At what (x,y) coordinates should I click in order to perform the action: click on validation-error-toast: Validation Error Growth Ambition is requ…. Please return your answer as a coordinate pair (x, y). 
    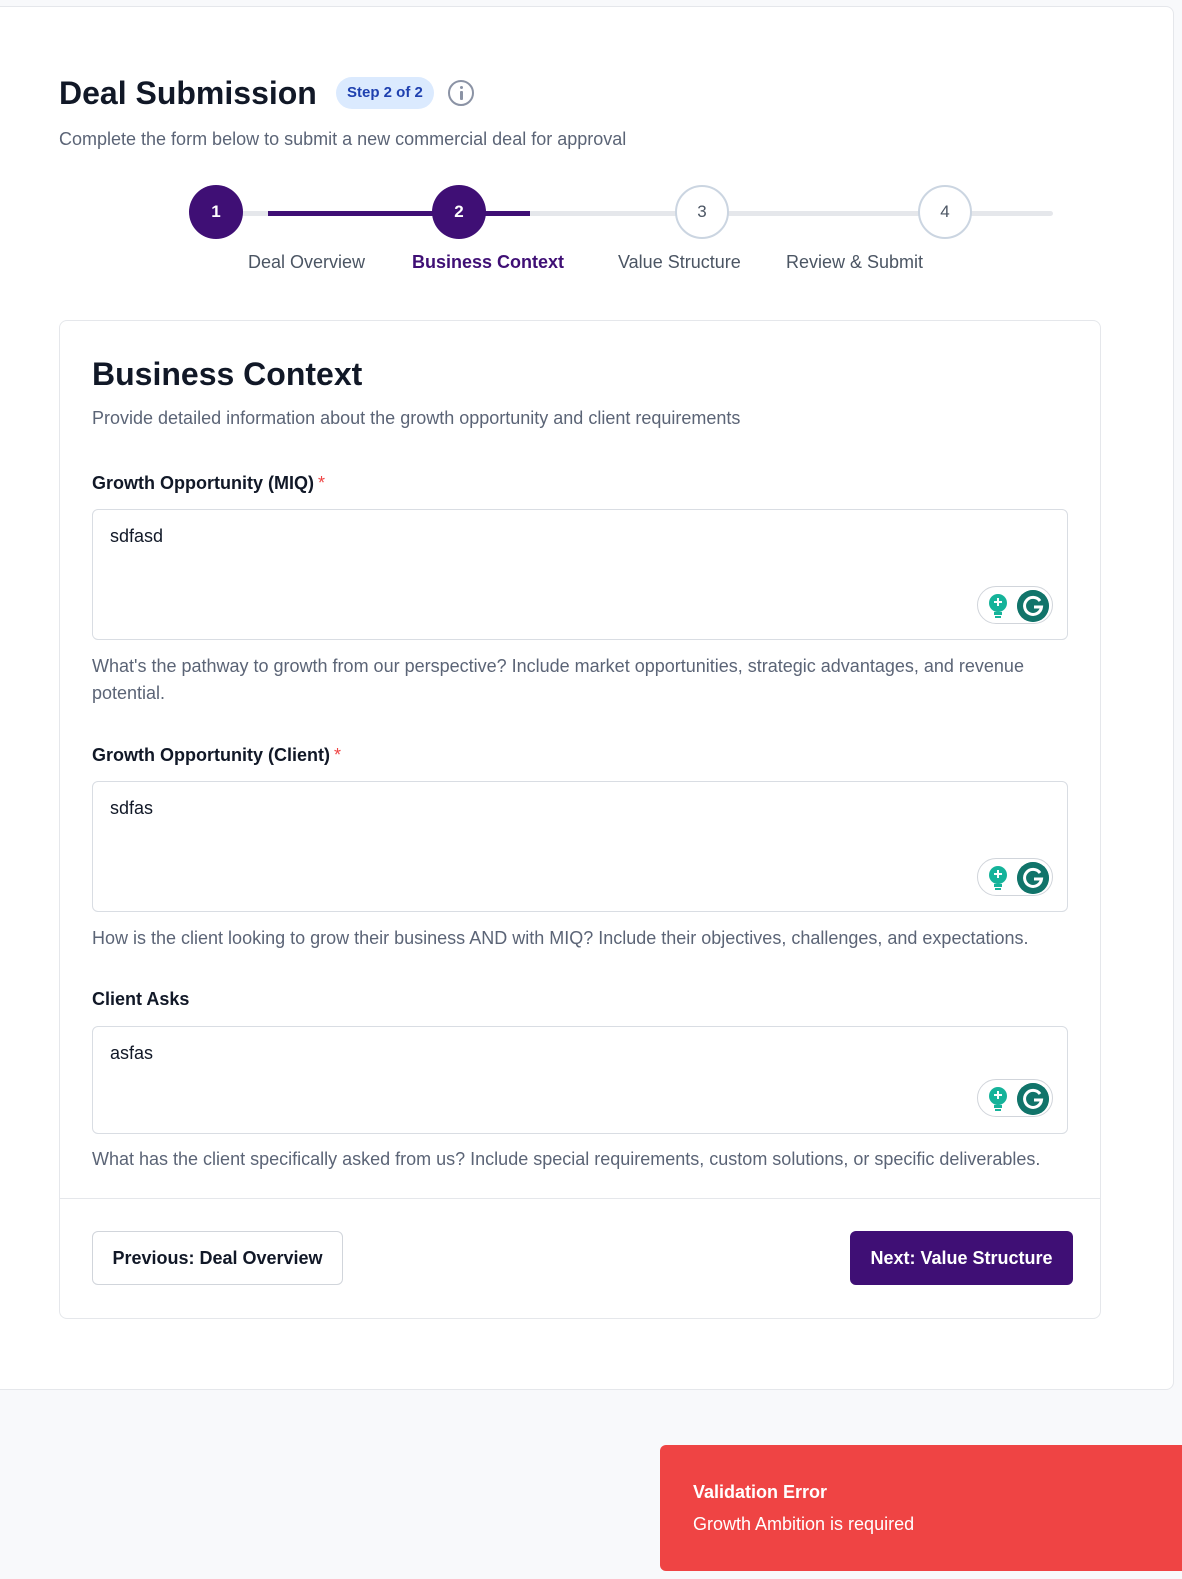
    Looking at the image, I should click on (921, 1508).